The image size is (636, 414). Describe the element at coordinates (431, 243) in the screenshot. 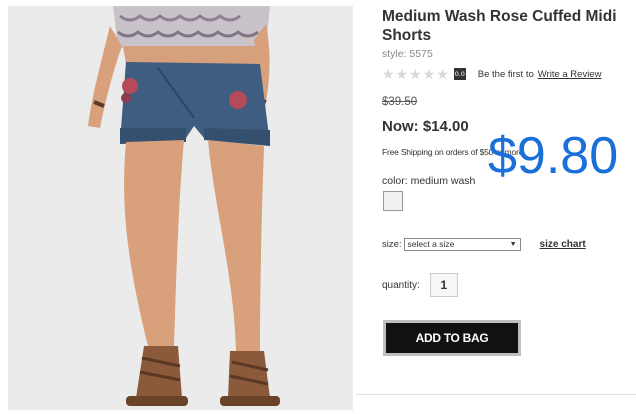

I see `size-select-value: select a size` at that location.